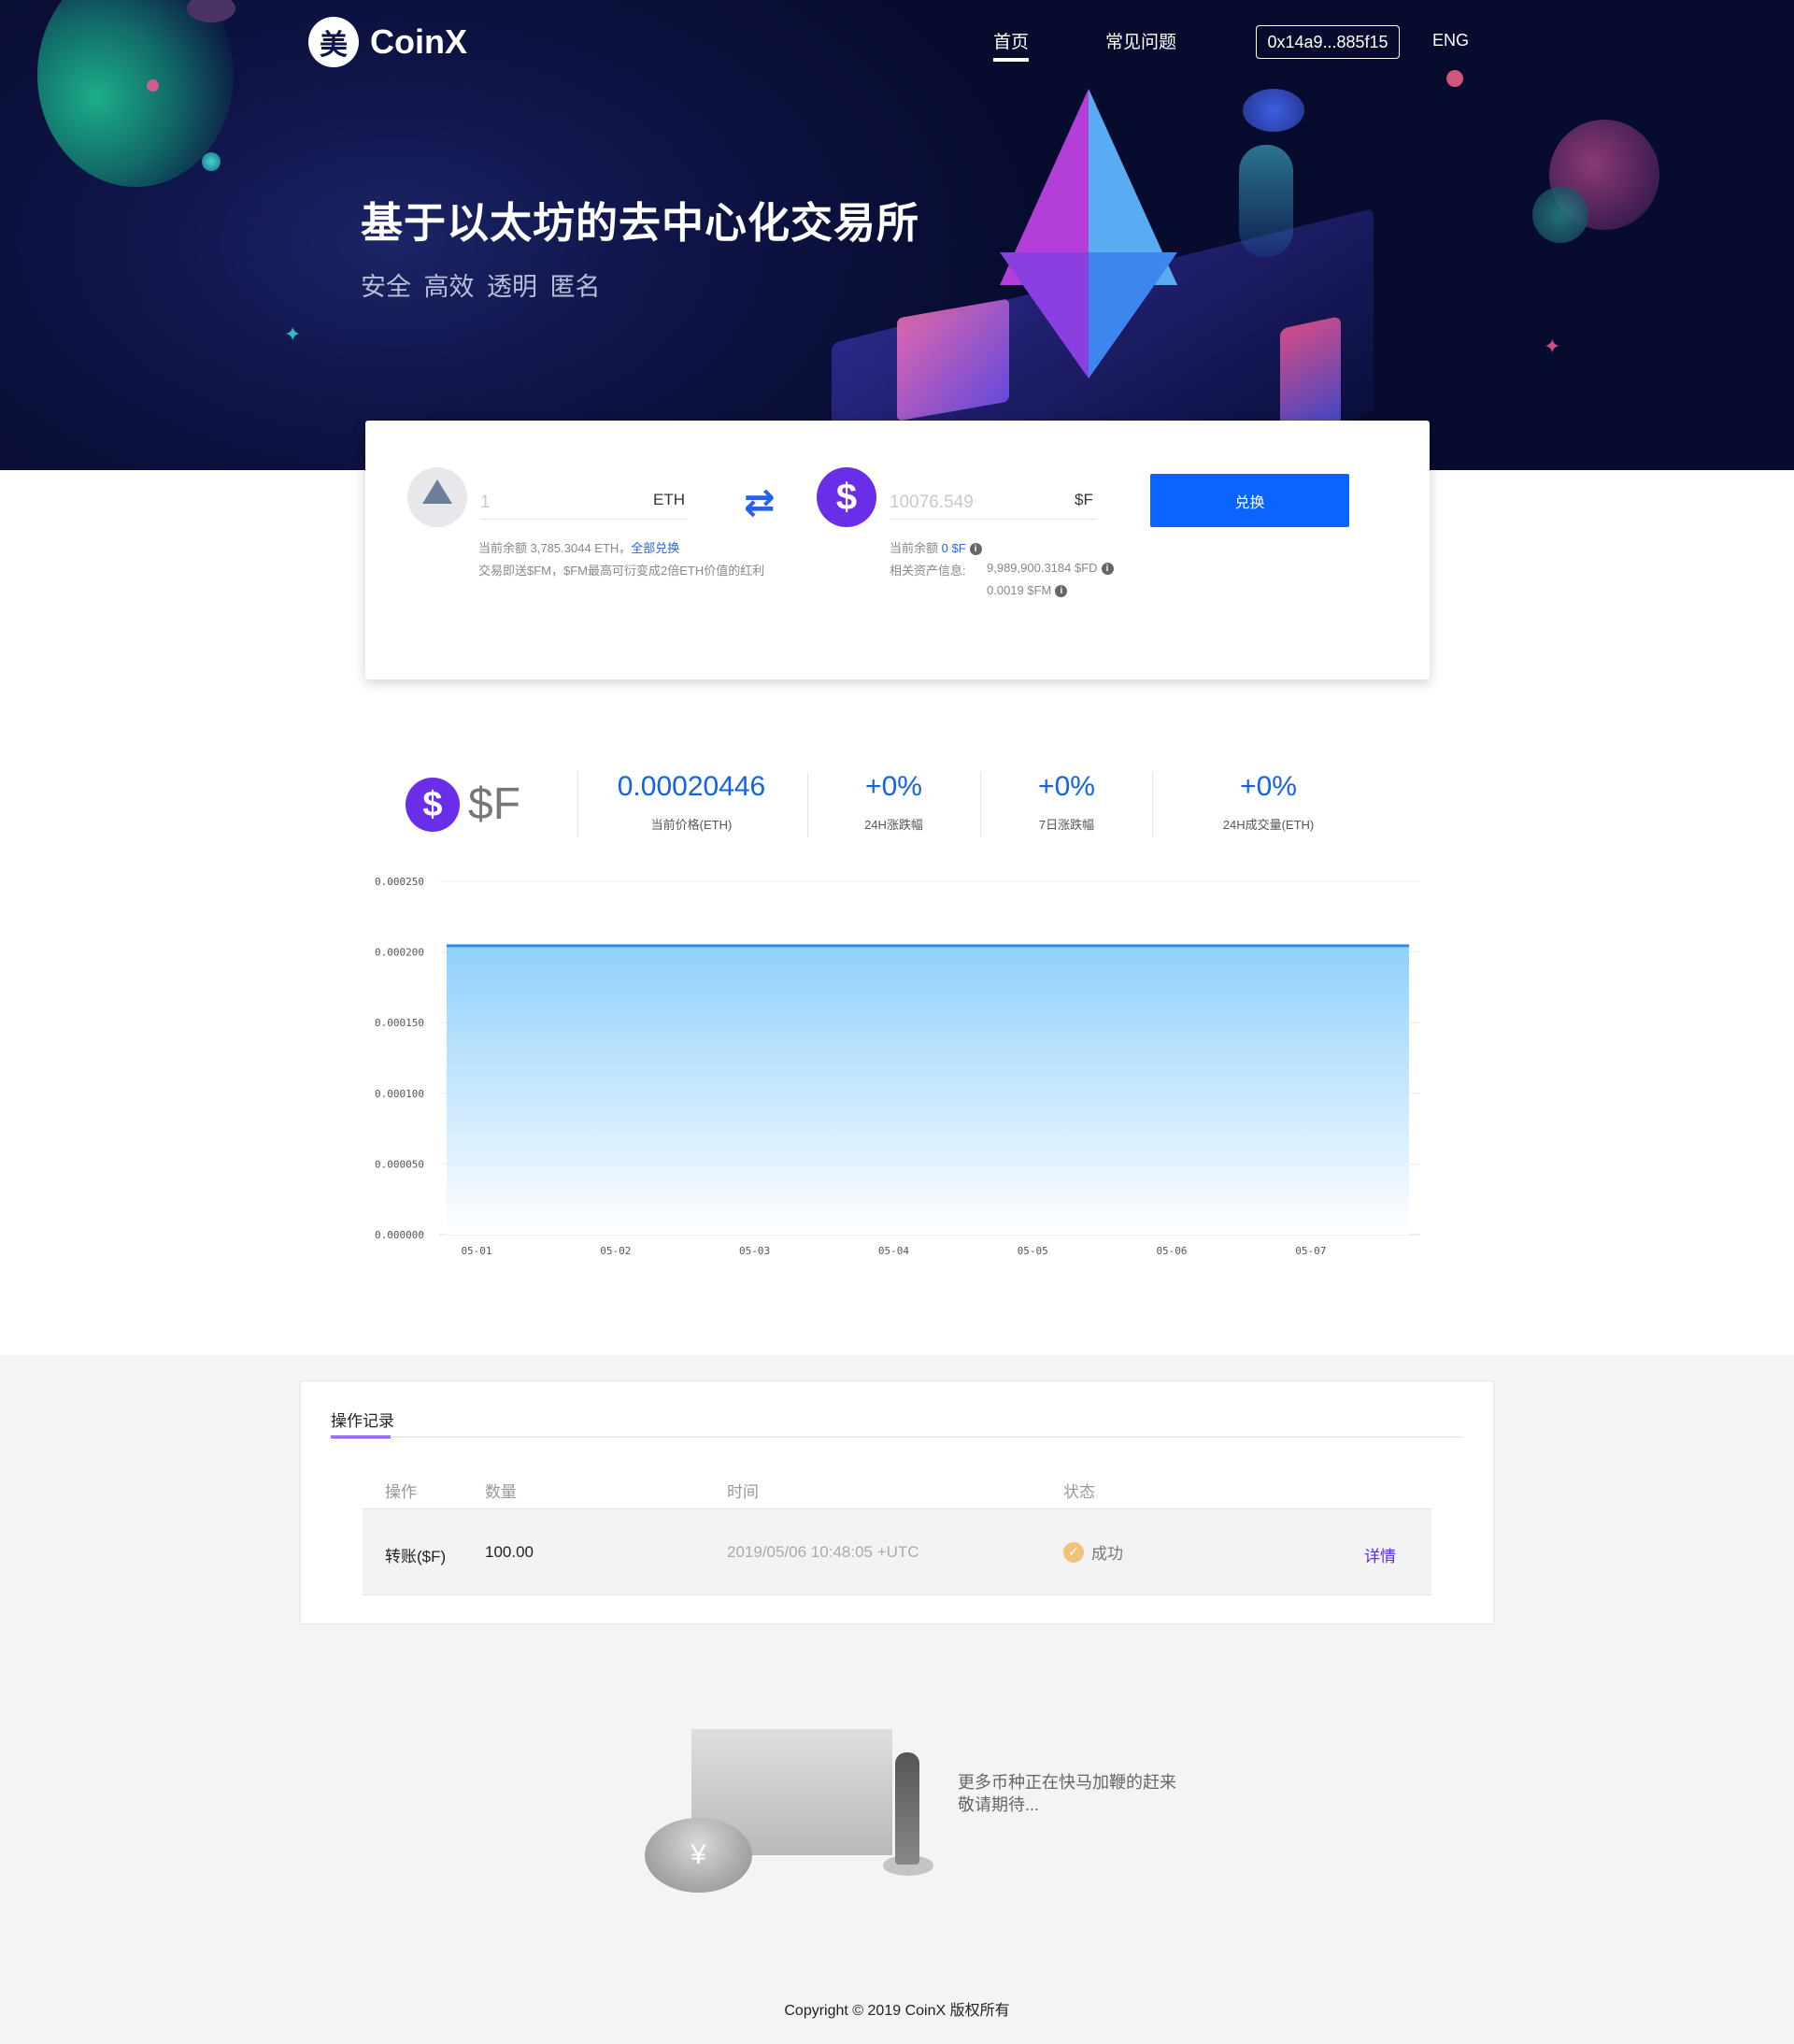 The height and width of the screenshot is (2044, 1794). Describe the element at coordinates (907, 1808) in the screenshot. I see `person-illustration` at that location.